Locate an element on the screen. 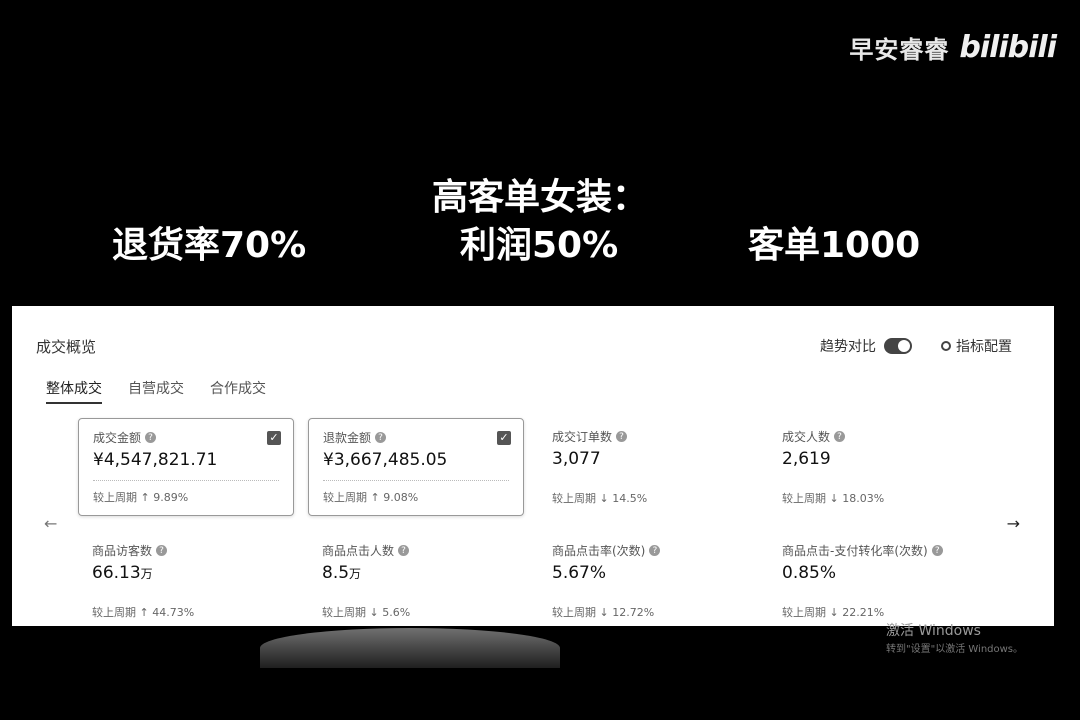 This screenshot has width=1080, height=720. windows-activation-watermark: 激活 Windows 转到"设置"以激活 Windows。 is located at coordinates (954, 637).